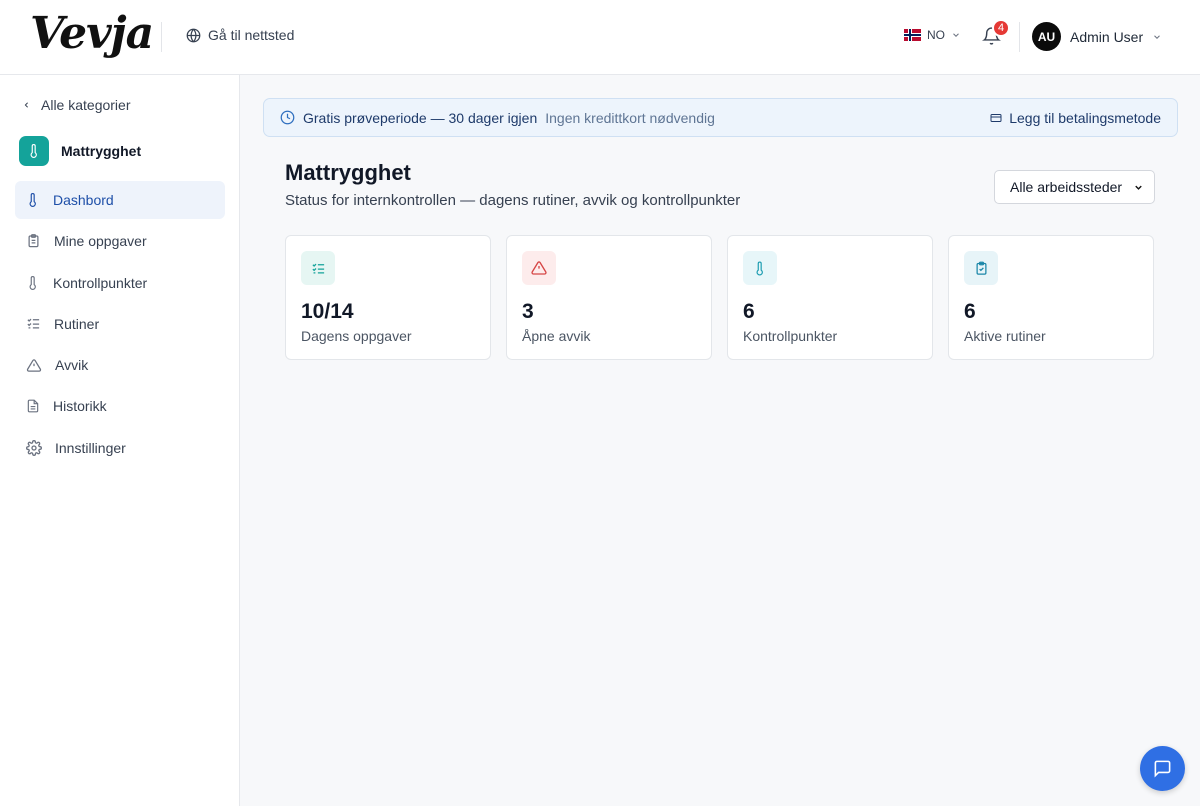 The height and width of the screenshot is (806, 1200). What do you see at coordinates (790, 336) in the screenshot?
I see `stat-label: Kontrollpunkter` at bounding box center [790, 336].